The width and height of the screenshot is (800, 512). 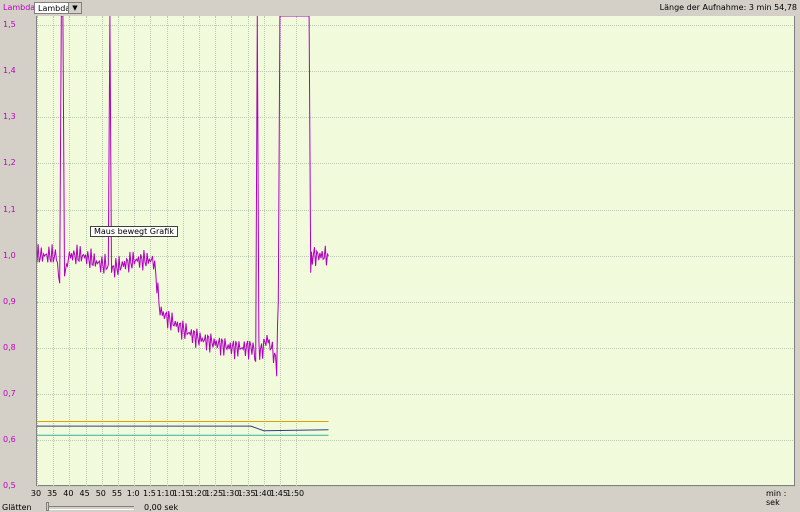 What do you see at coordinates (17, 507) in the screenshot?
I see `smoothing-label: Glätten` at bounding box center [17, 507].